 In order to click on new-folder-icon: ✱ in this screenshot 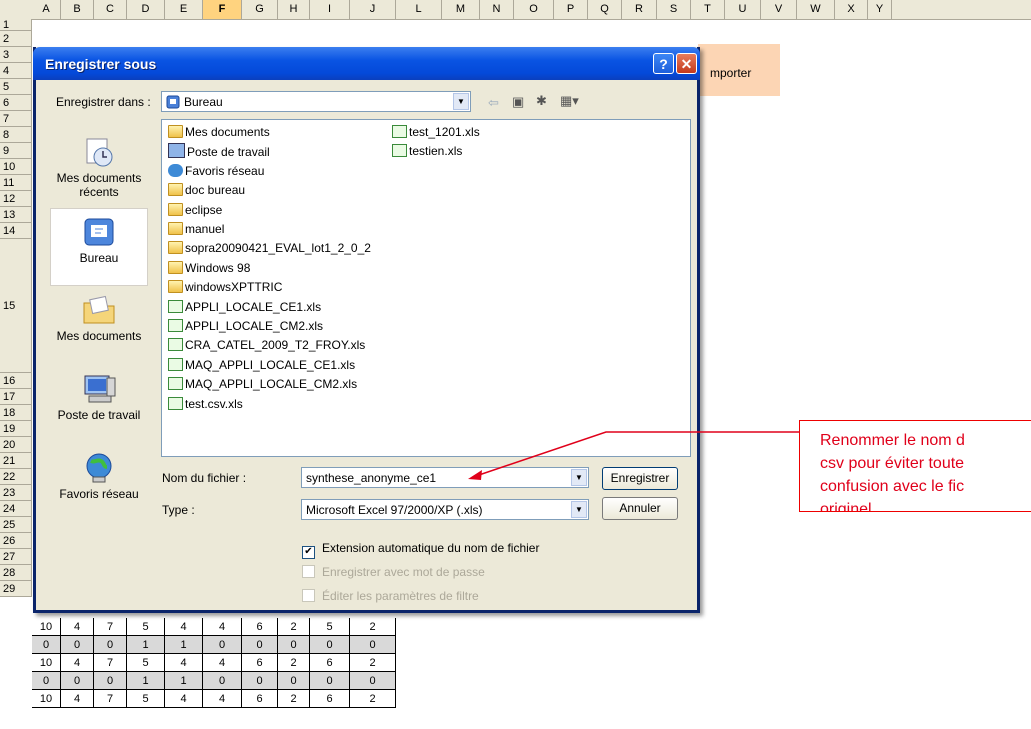, I will do `click(541, 101)`.